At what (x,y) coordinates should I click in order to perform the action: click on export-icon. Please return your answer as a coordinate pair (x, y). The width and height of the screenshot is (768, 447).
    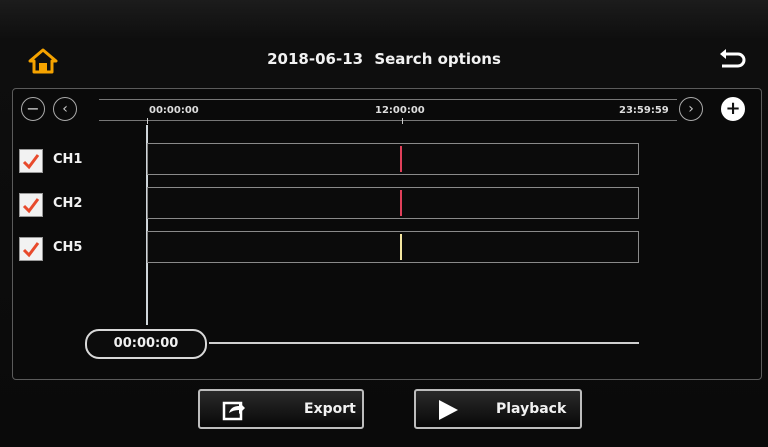
    Looking at the image, I should click on (233, 411).